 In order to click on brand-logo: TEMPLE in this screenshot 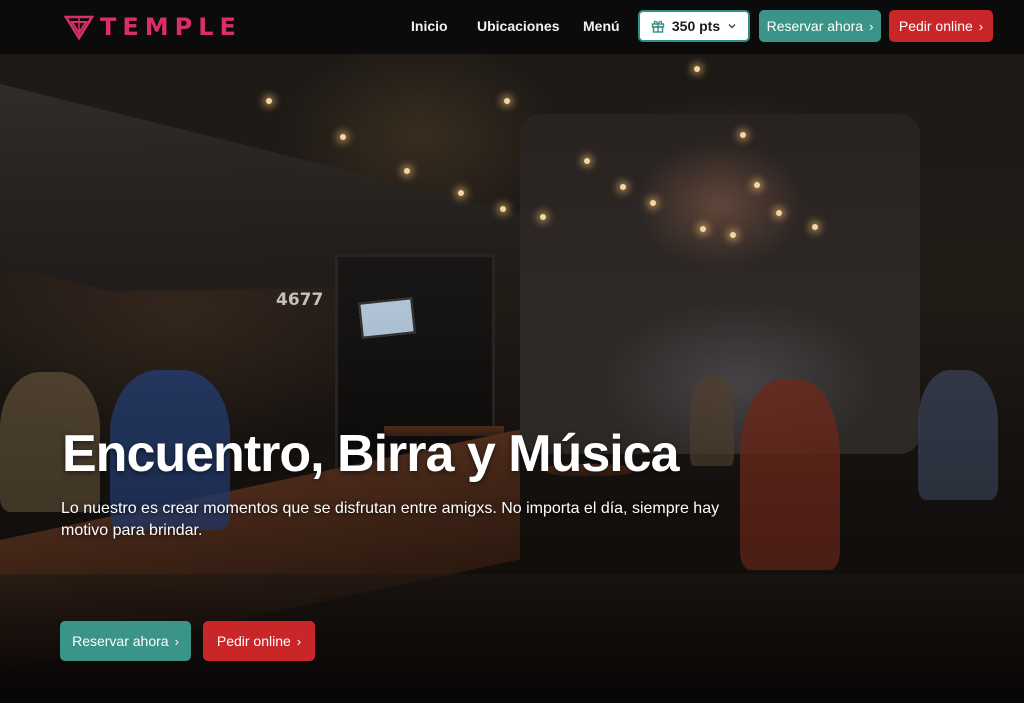, I will do `click(153, 27)`.